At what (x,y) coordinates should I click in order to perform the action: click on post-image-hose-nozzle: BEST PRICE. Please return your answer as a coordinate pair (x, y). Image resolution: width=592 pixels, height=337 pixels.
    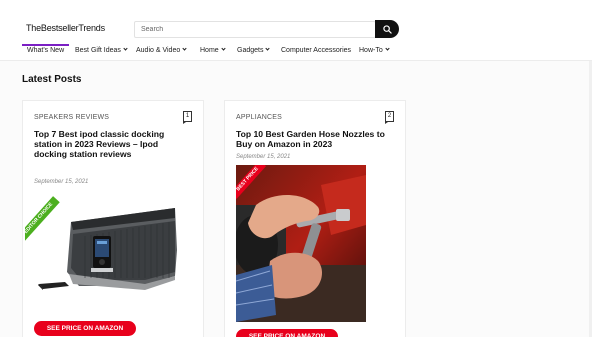
    Looking at the image, I should click on (301, 243).